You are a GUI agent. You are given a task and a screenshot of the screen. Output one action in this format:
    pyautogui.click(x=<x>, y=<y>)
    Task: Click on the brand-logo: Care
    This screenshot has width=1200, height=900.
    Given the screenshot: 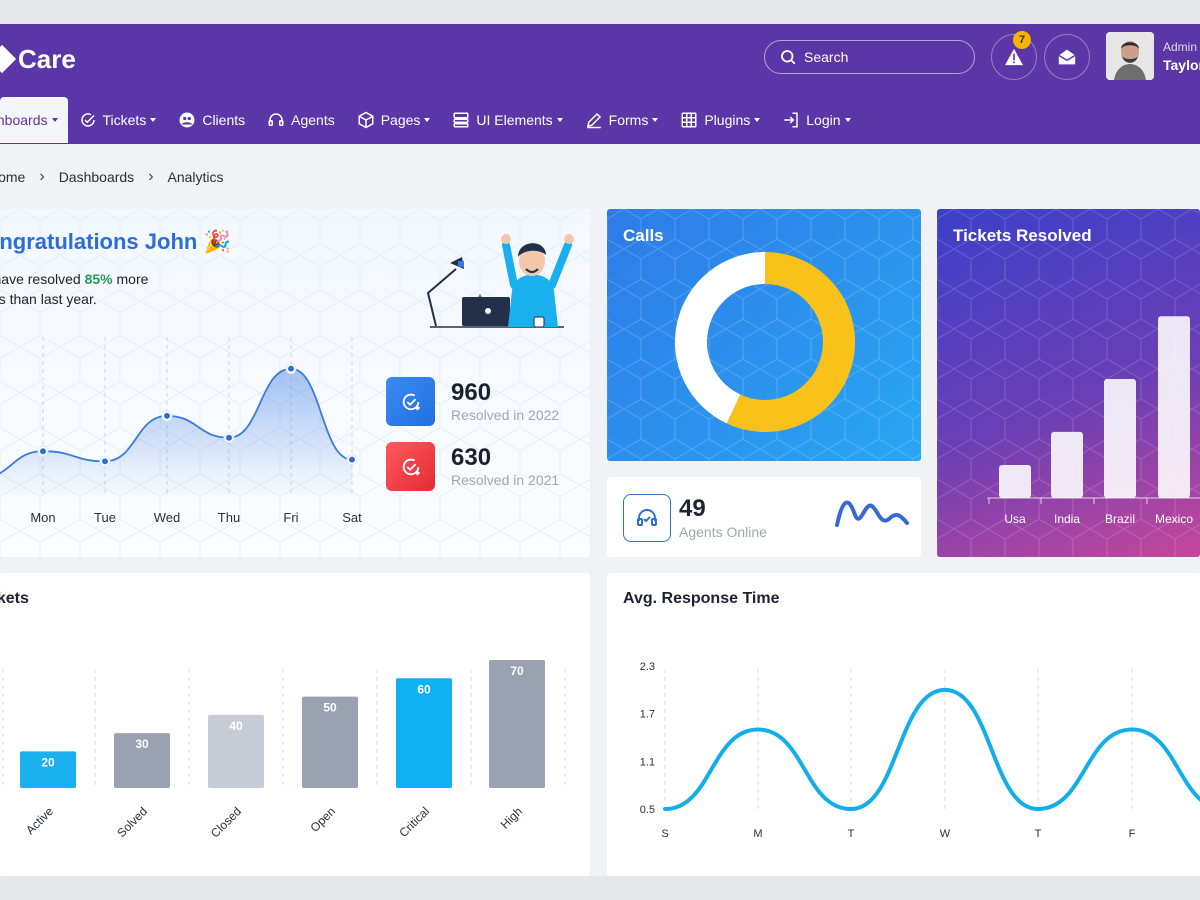 What is the action you would take?
    pyautogui.click(x=38, y=59)
    